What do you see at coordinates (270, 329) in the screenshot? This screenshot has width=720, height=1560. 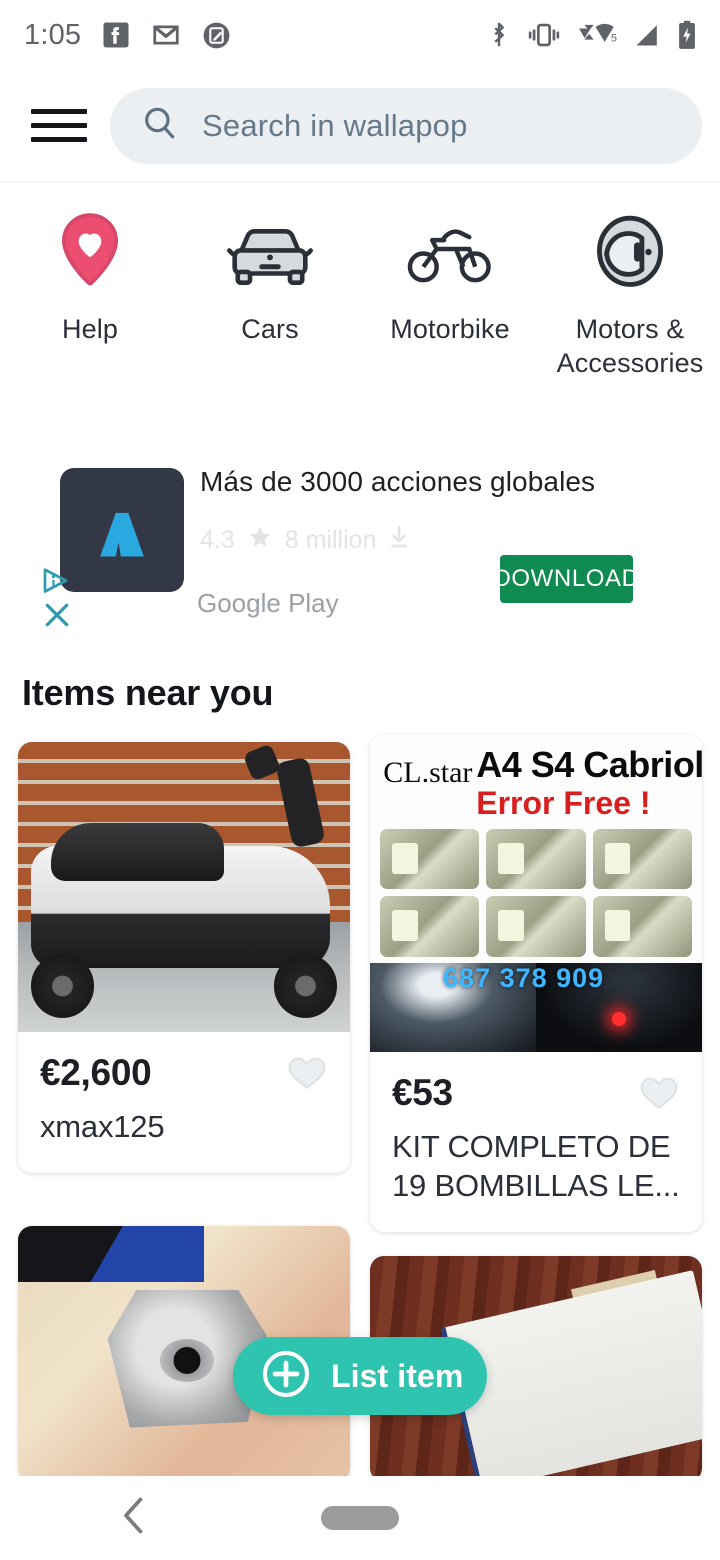 I see `category-label: Cars` at bounding box center [270, 329].